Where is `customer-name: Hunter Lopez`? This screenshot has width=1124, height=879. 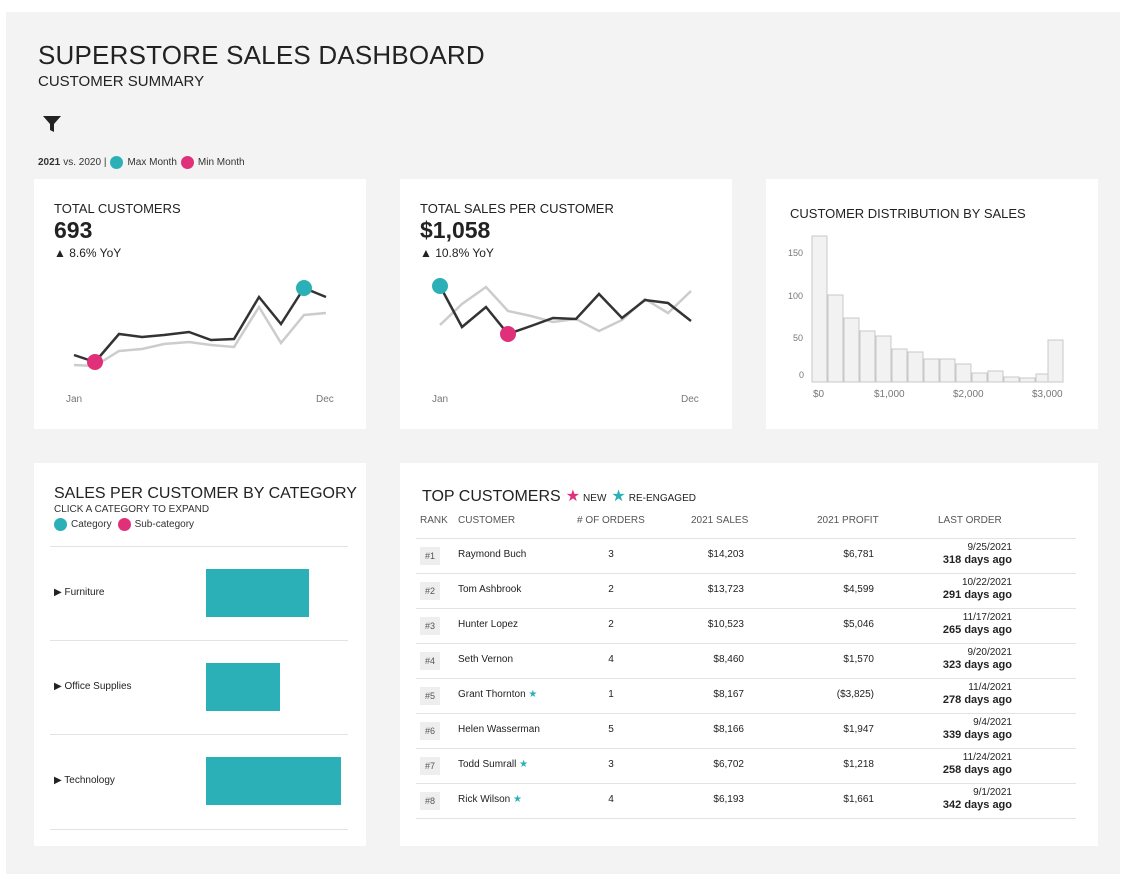 customer-name: Hunter Lopez is located at coordinates (488, 624).